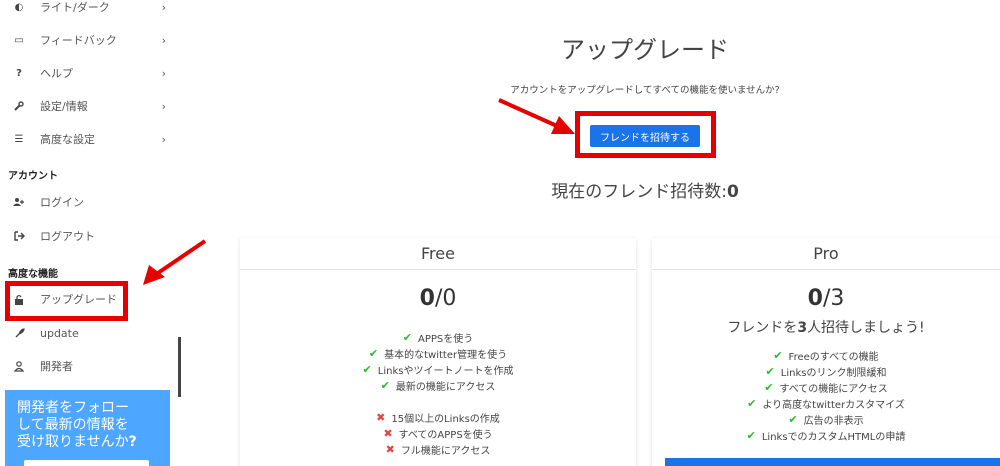  Describe the element at coordinates (19, 139) in the screenshot. I see `sliders-icon: ☰` at that location.